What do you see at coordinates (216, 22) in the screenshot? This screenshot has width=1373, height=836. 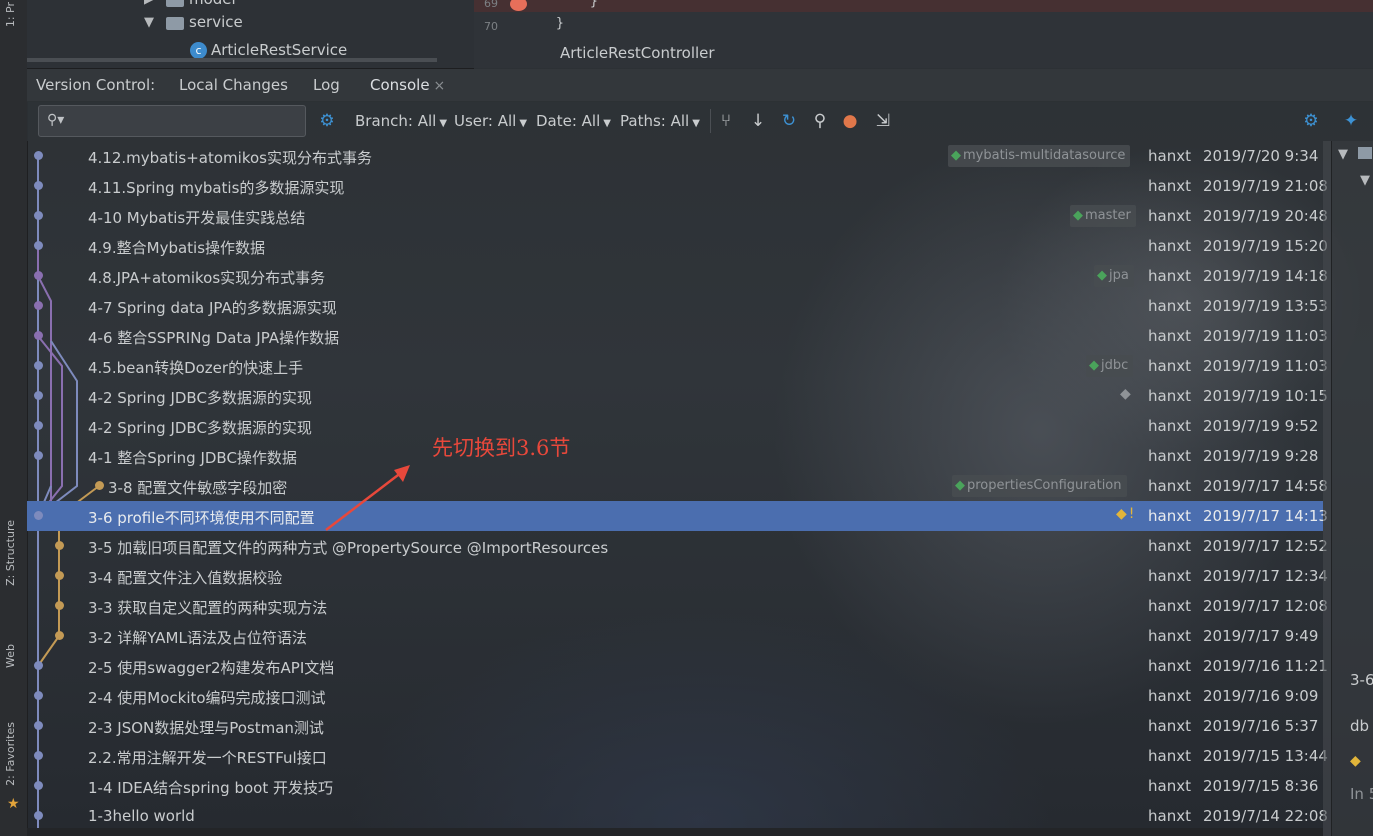 I see `tree-item-service: service` at bounding box center [216, 22].